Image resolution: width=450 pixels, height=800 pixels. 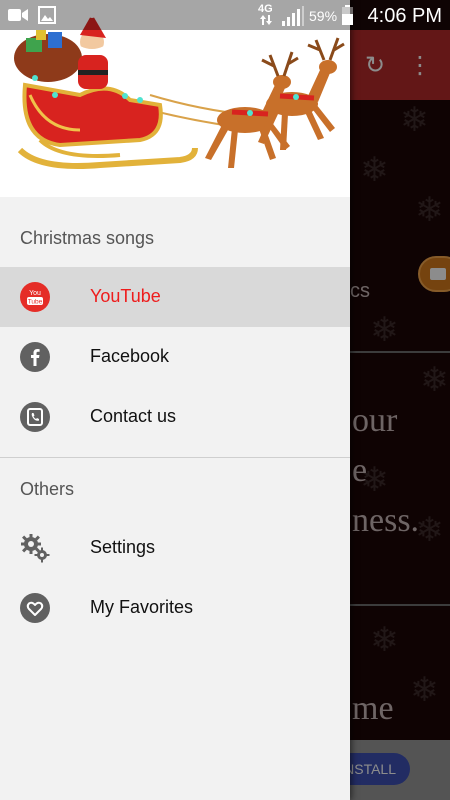 What do you see at coordinates (35, 608) in the screenshot?
I see `heart-icon` at bounding box center [35, 608].